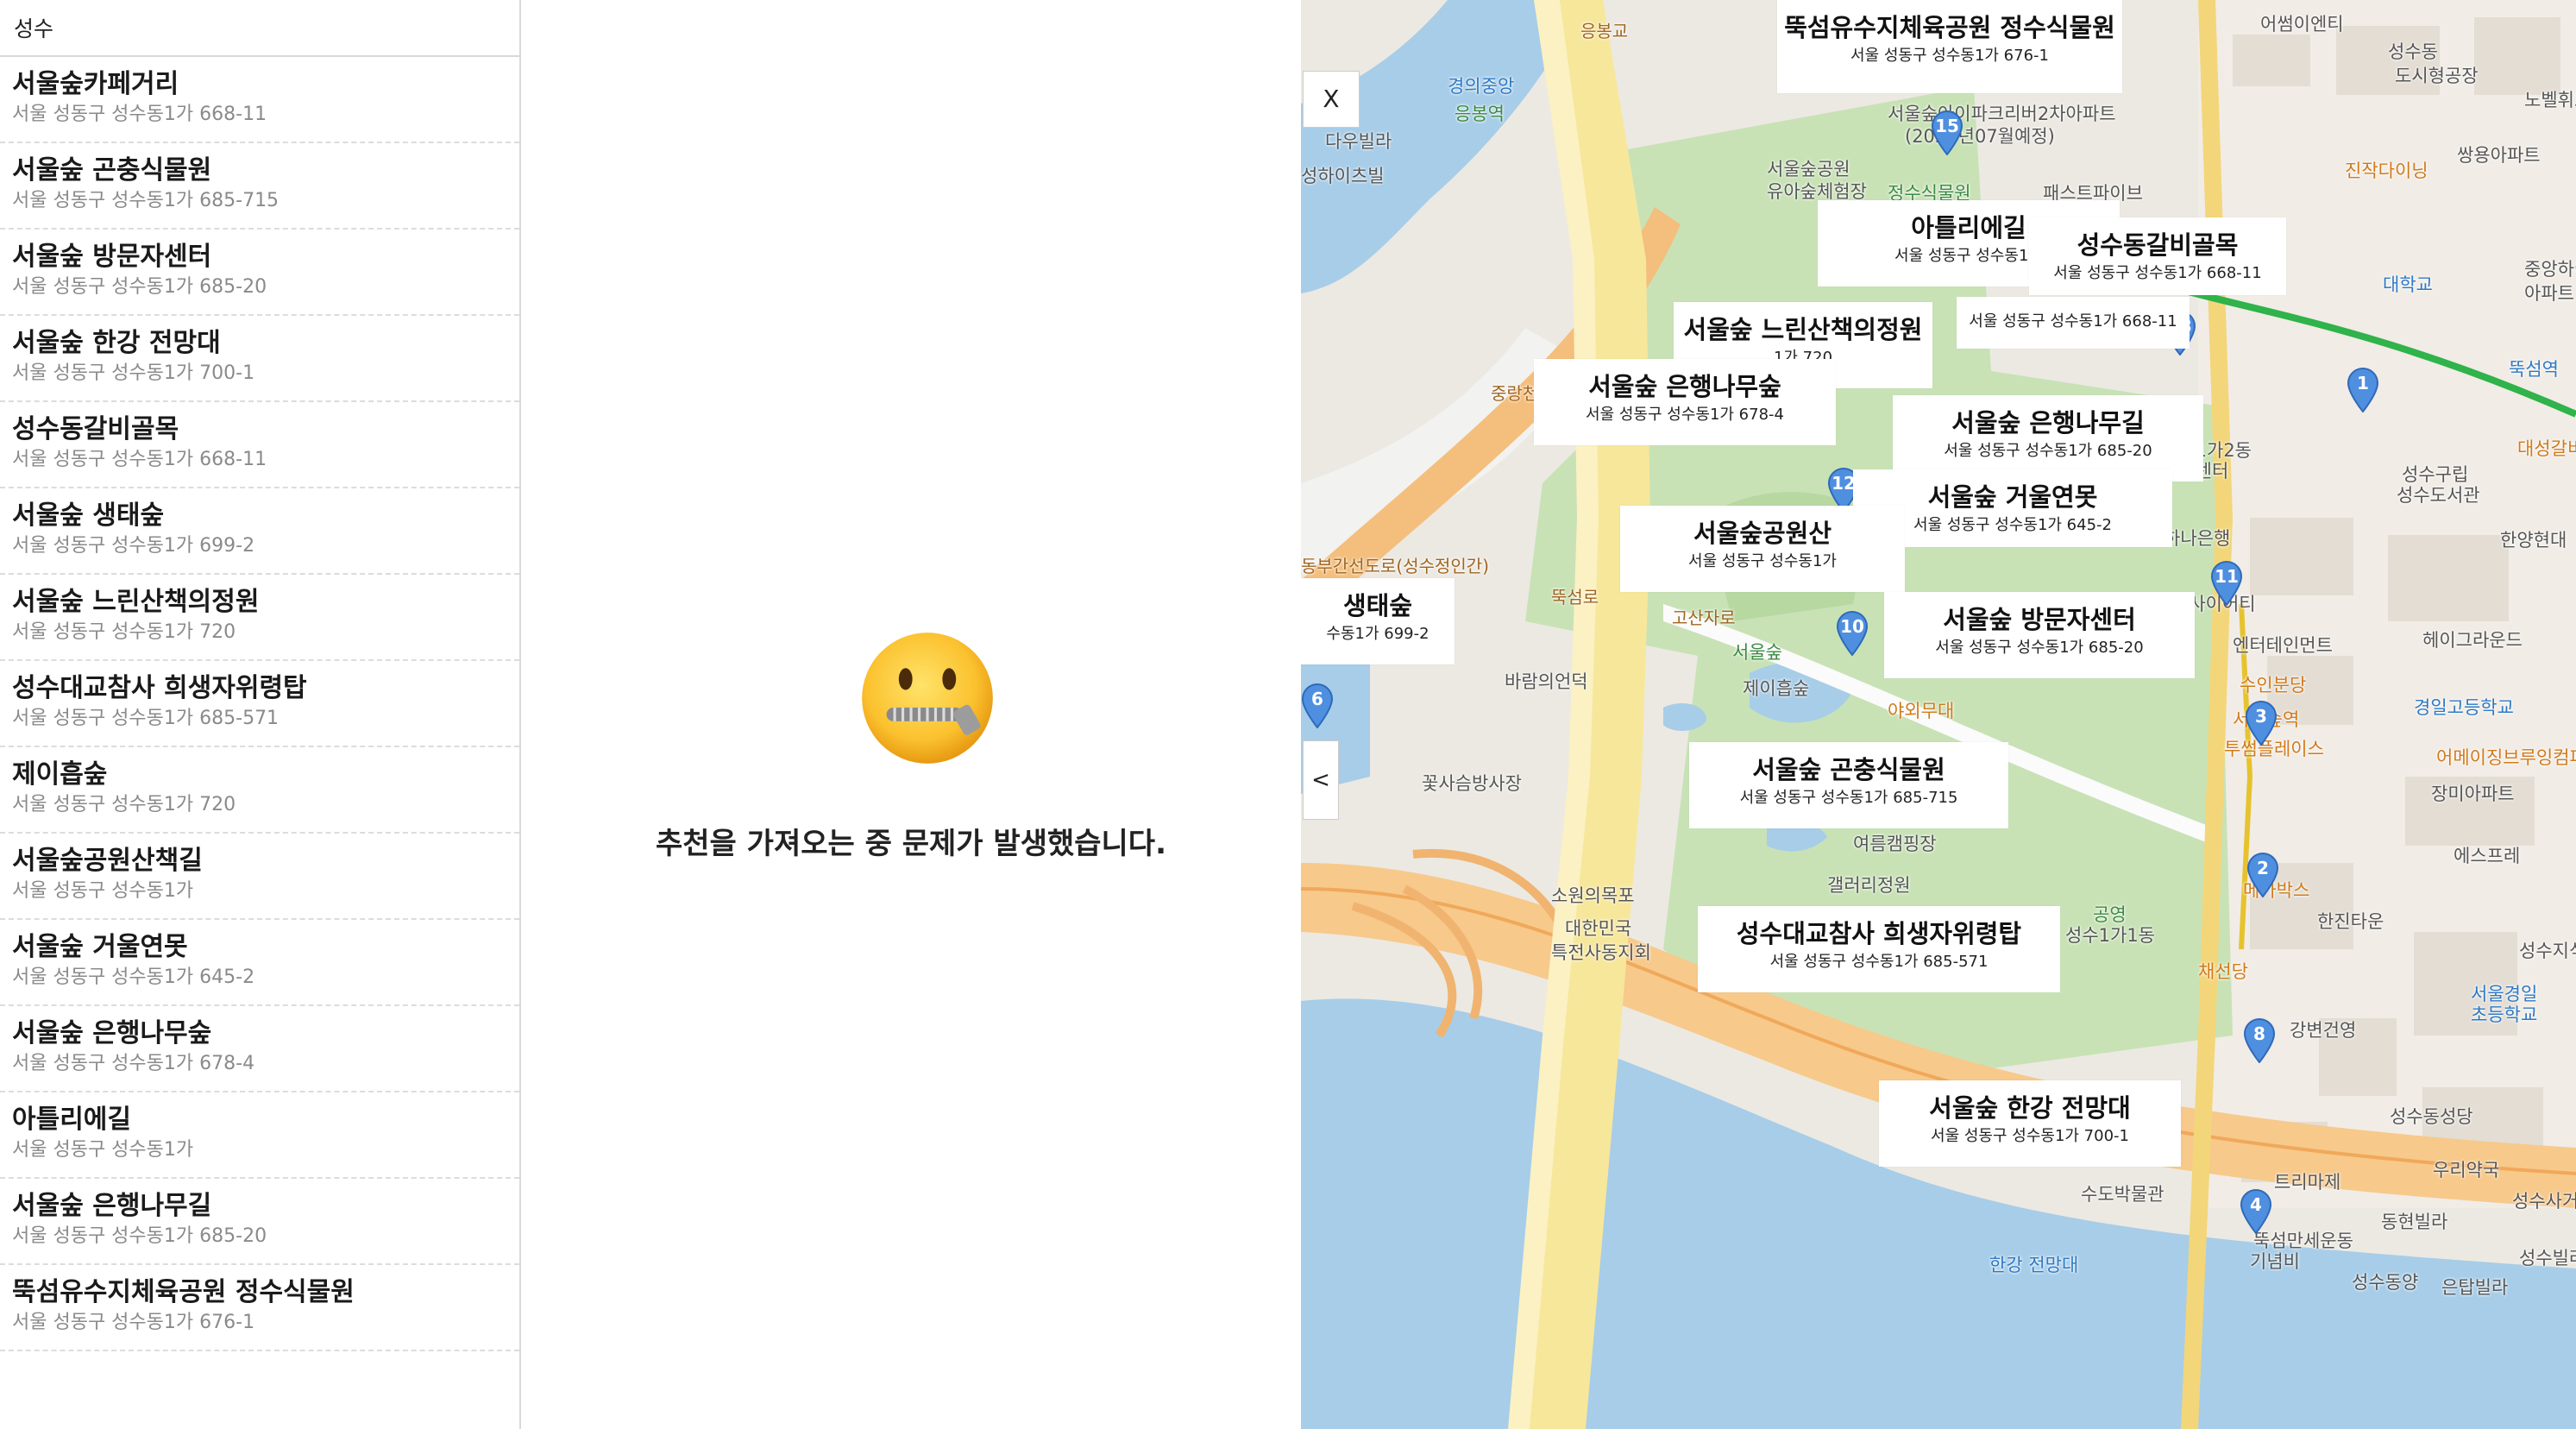 The image size is (2576, 1429). What do you see at coordinates (259, 186) in the screenshot?
I see `place-list-item: 서울숲 곤충식물원서울 성동구 성수동1가 685-715` at bounding box center [259, 186].